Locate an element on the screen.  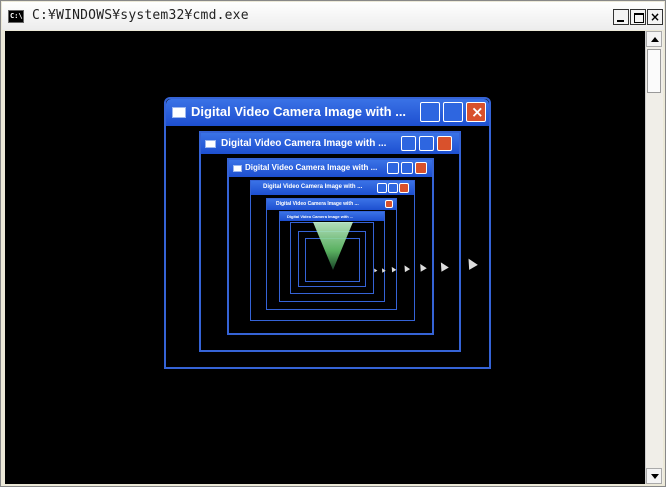
console-icon: C:\ is located at coordinates (16, 16).